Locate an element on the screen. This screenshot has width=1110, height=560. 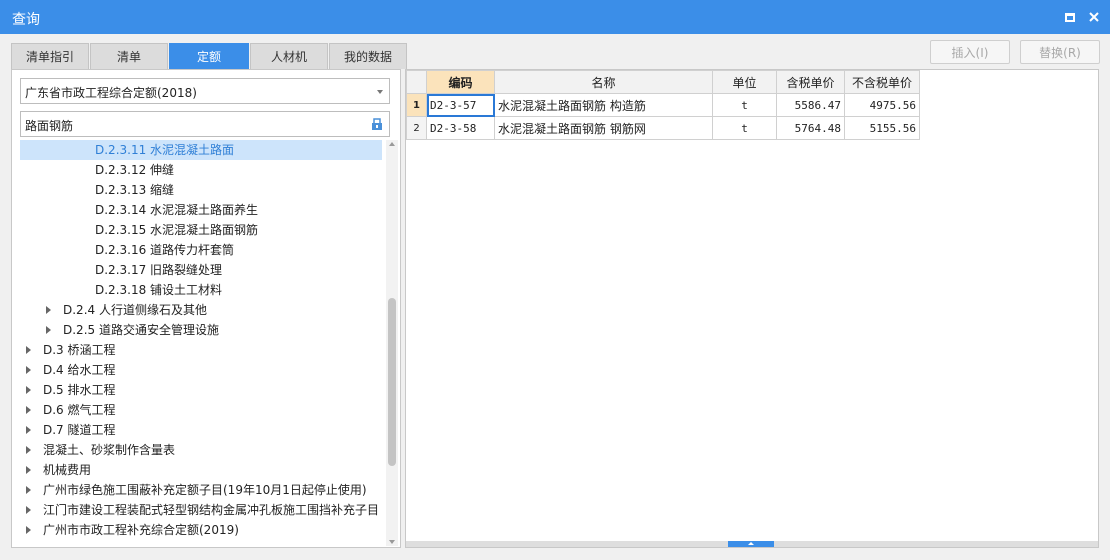
tab-dinge: 定额 is located at coordinates (209, 56).